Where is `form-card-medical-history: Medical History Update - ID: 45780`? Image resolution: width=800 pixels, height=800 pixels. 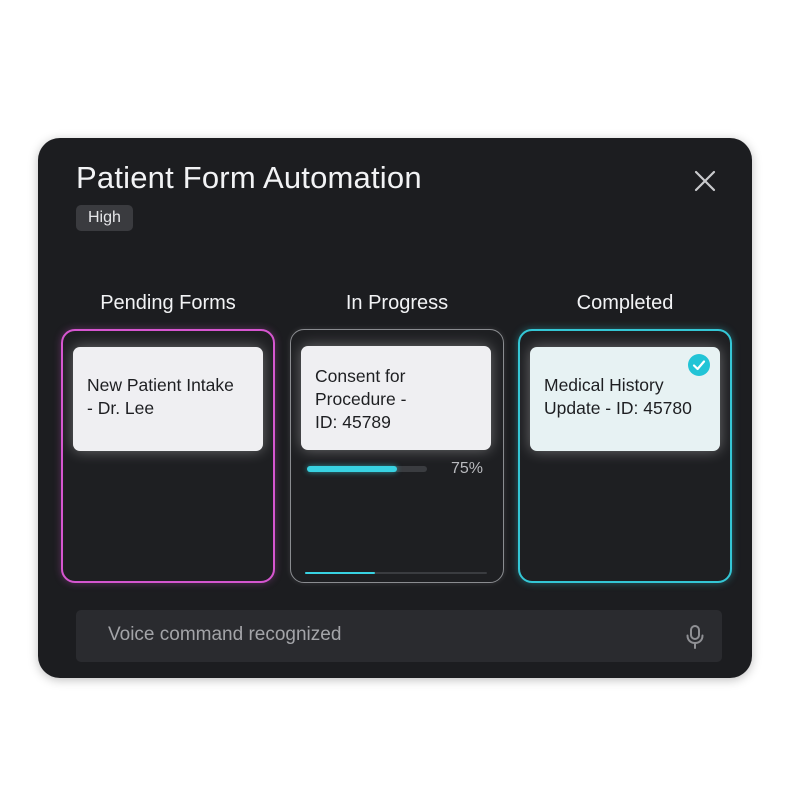
form-card-medical-history: Medical History Update - ID: 45780 is located at coordinates (625, 399).